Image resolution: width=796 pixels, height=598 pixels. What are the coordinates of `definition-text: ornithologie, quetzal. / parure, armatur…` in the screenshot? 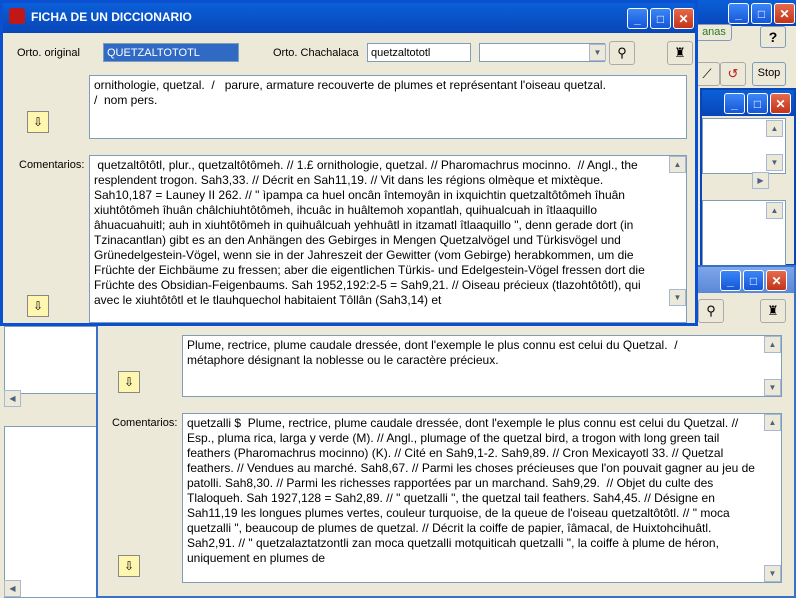 It's located at (350, 92).